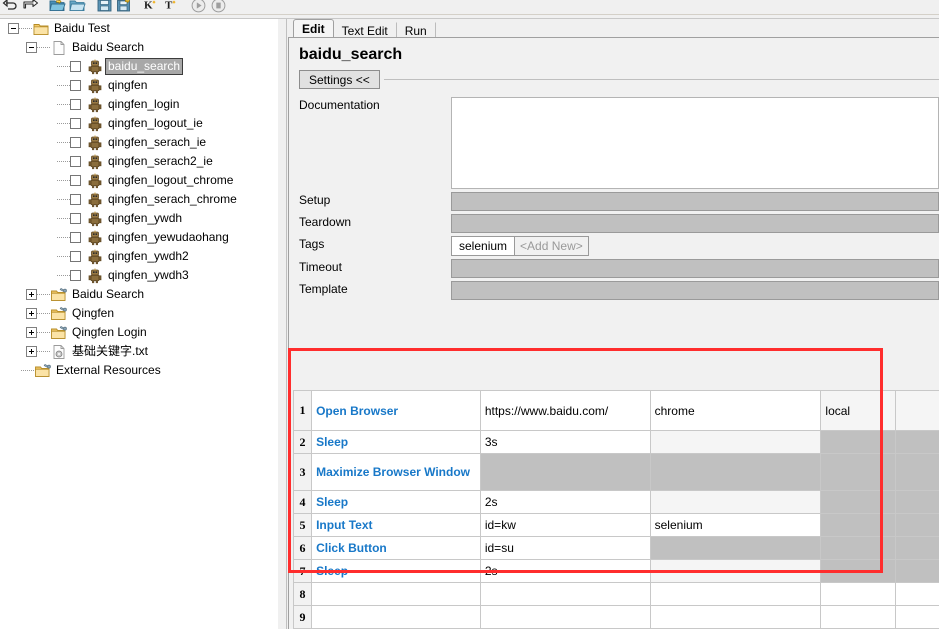  Describe the element at coordinates (139, 370) in the screenshot. I see `tree-node-external-resources: External Resources` at that location.